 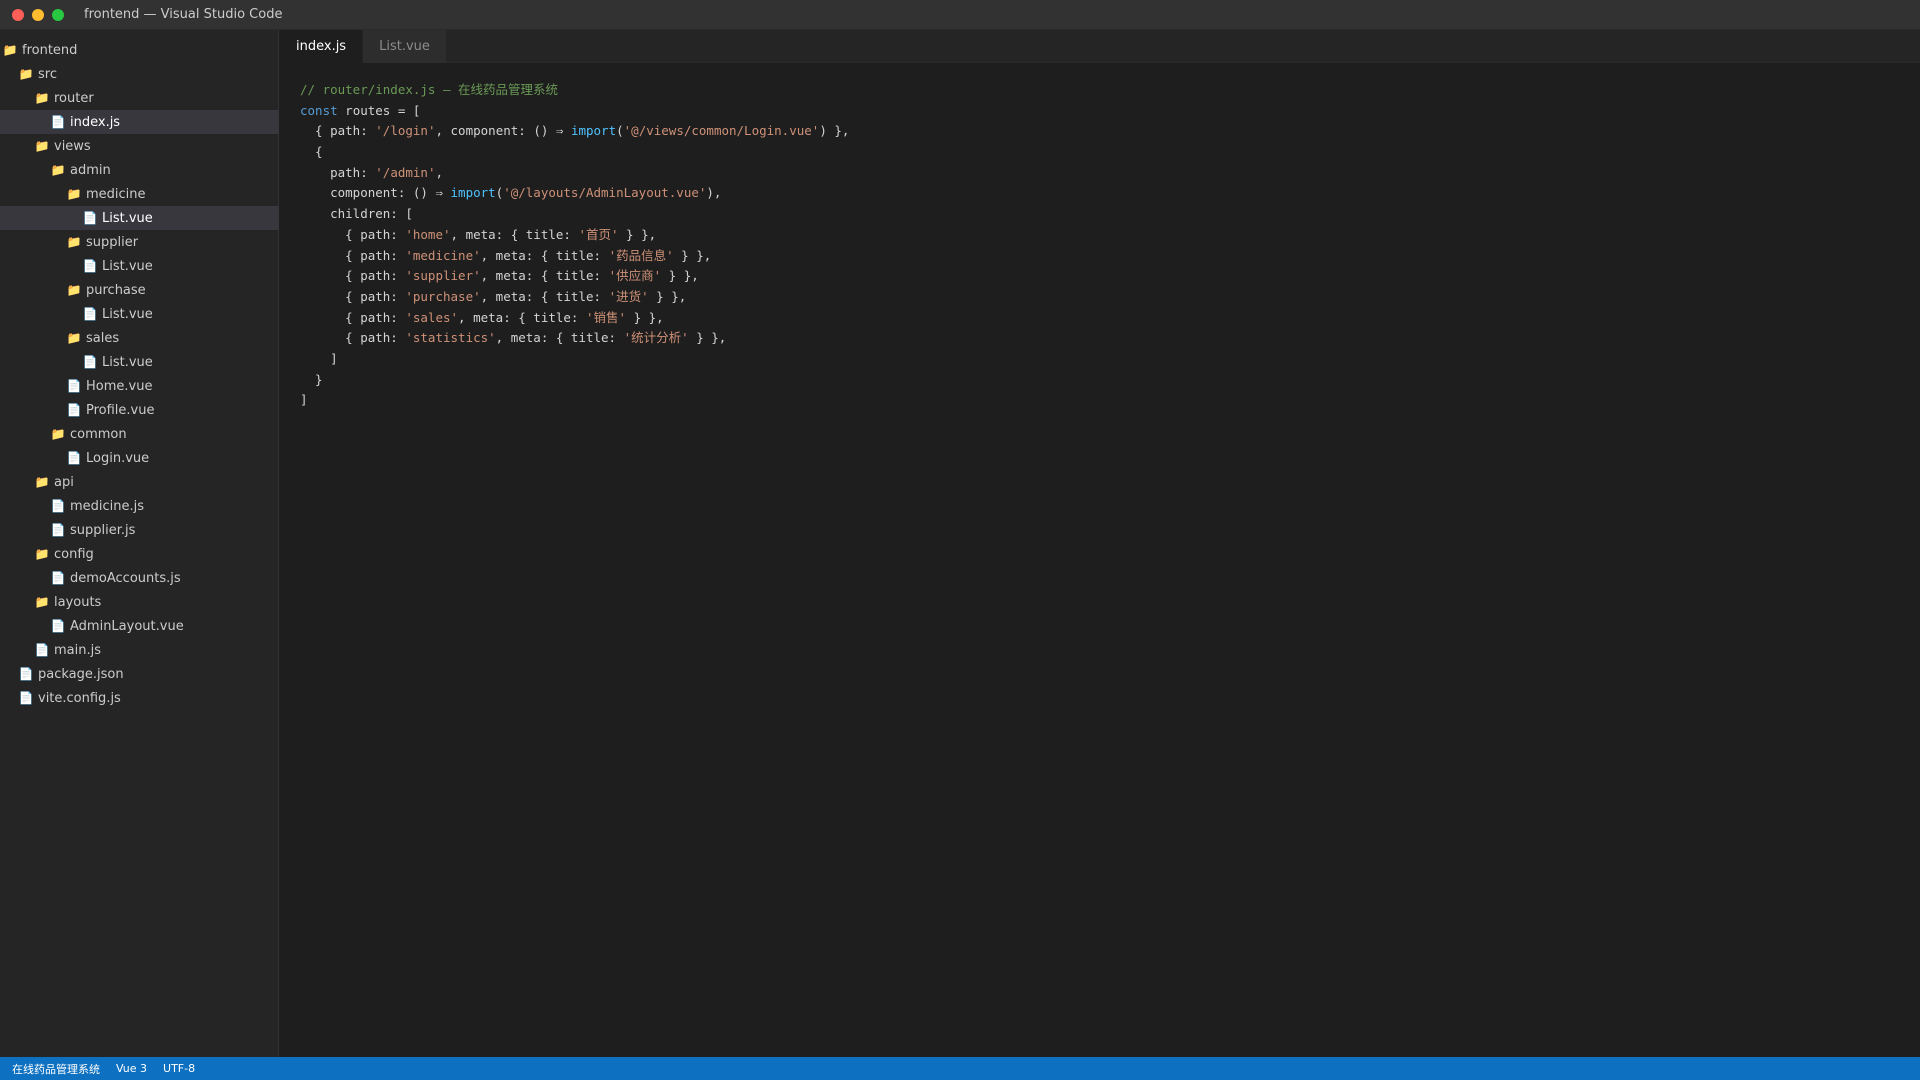 I want to click on status-framework: Vue 3, so click(x=131, y=1068).